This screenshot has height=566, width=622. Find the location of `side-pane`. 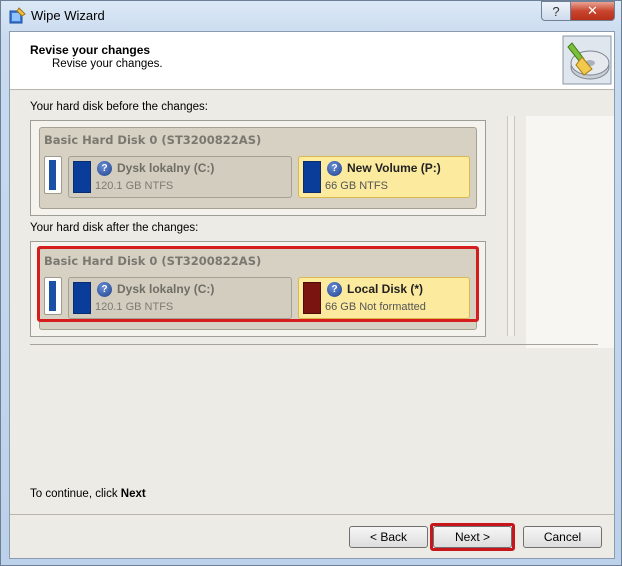

side-pane is located at coordinates (570, 232).